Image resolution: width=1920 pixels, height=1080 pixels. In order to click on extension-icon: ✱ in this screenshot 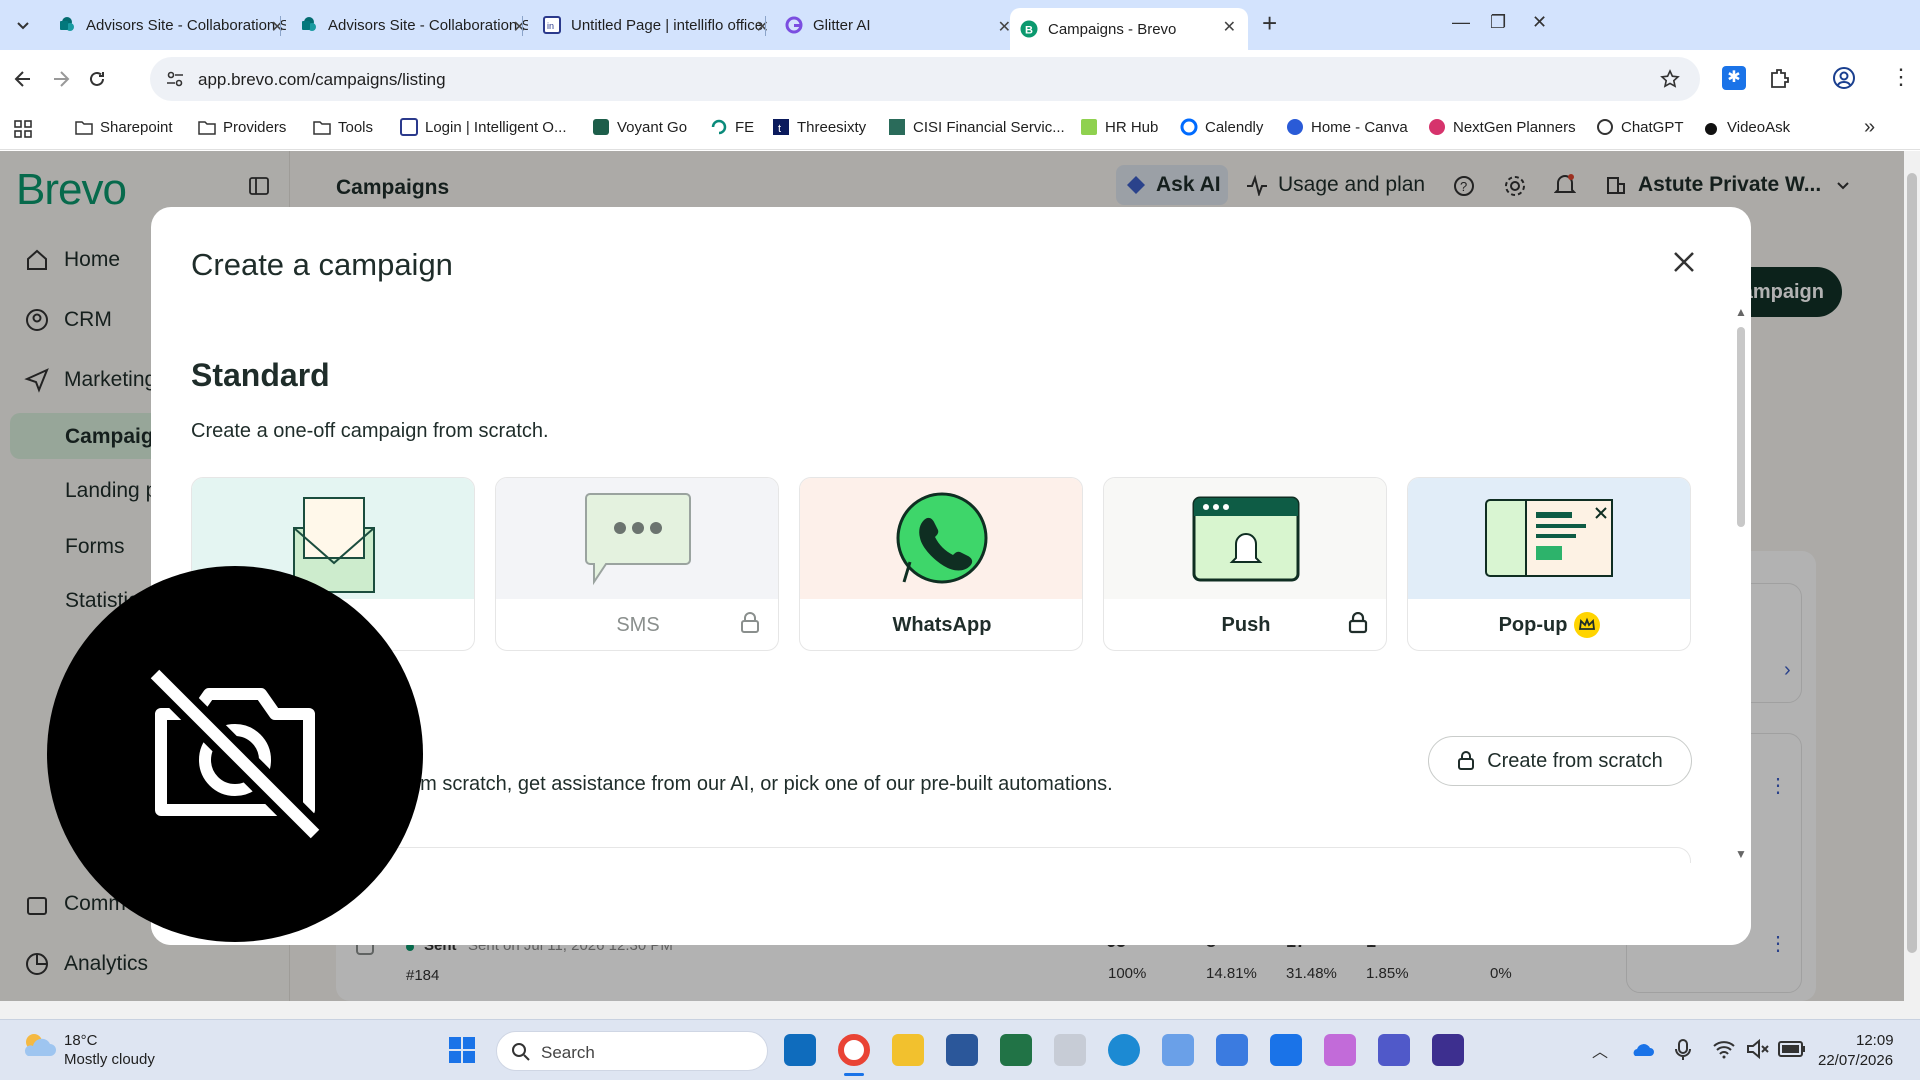, I will do `click(1734, 78)`.